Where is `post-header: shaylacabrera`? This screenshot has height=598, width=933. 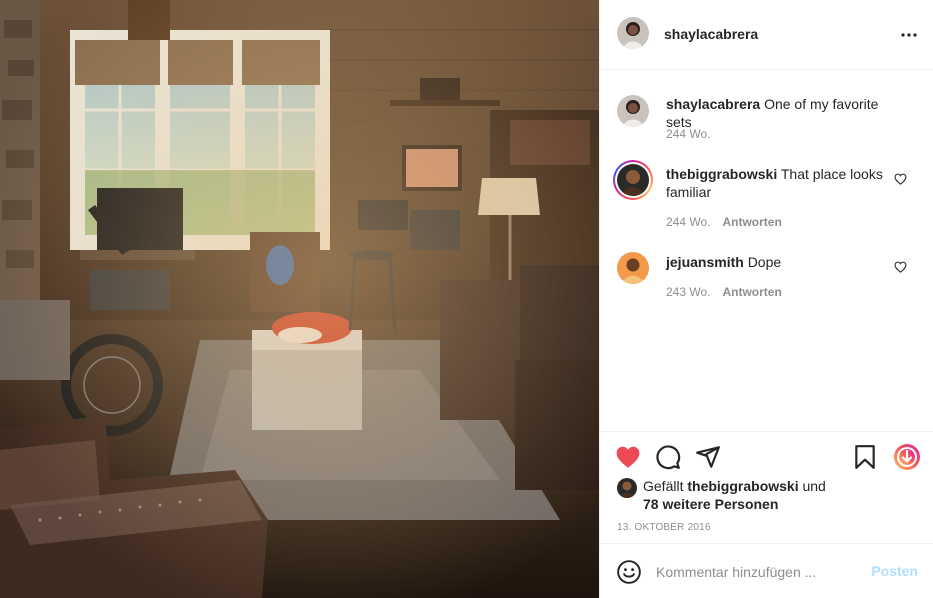
post-header: shaylacabrera is located at coordinates (766, 35).